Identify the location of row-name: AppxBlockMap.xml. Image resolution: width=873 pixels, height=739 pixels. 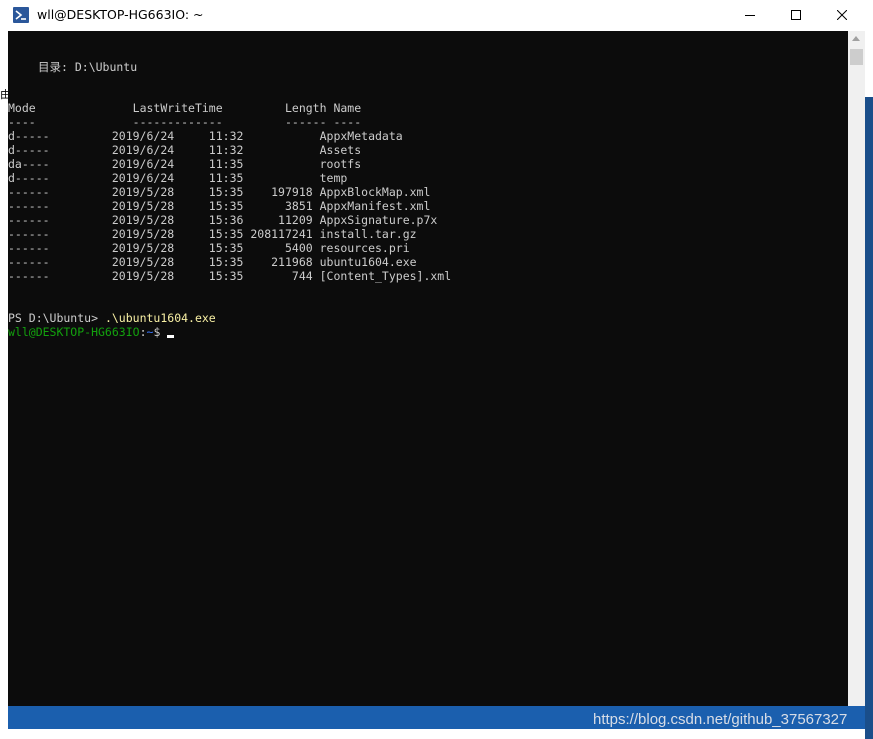
(375, 192).